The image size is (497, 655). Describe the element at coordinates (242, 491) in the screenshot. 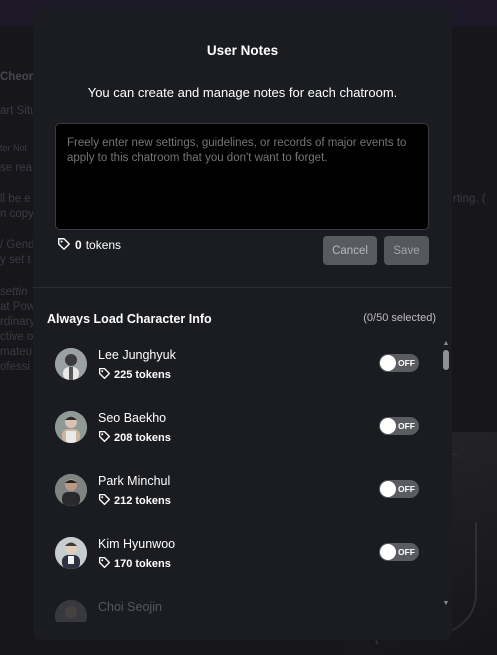

I see `character-row-park-minchul: Park Minchul 212 tokens OFF` at that location.